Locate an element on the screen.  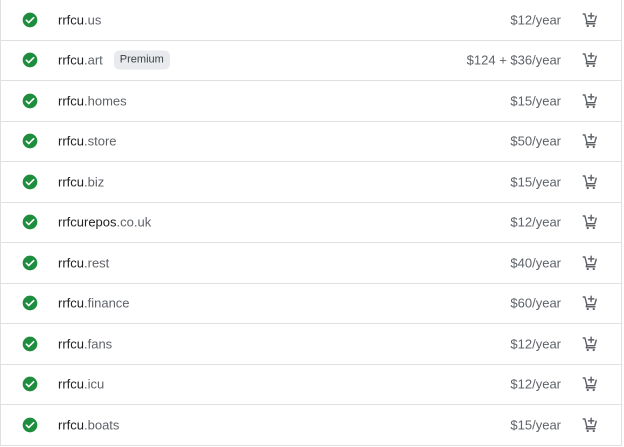
domain-tld: .art is located at coordinates (93, 60).